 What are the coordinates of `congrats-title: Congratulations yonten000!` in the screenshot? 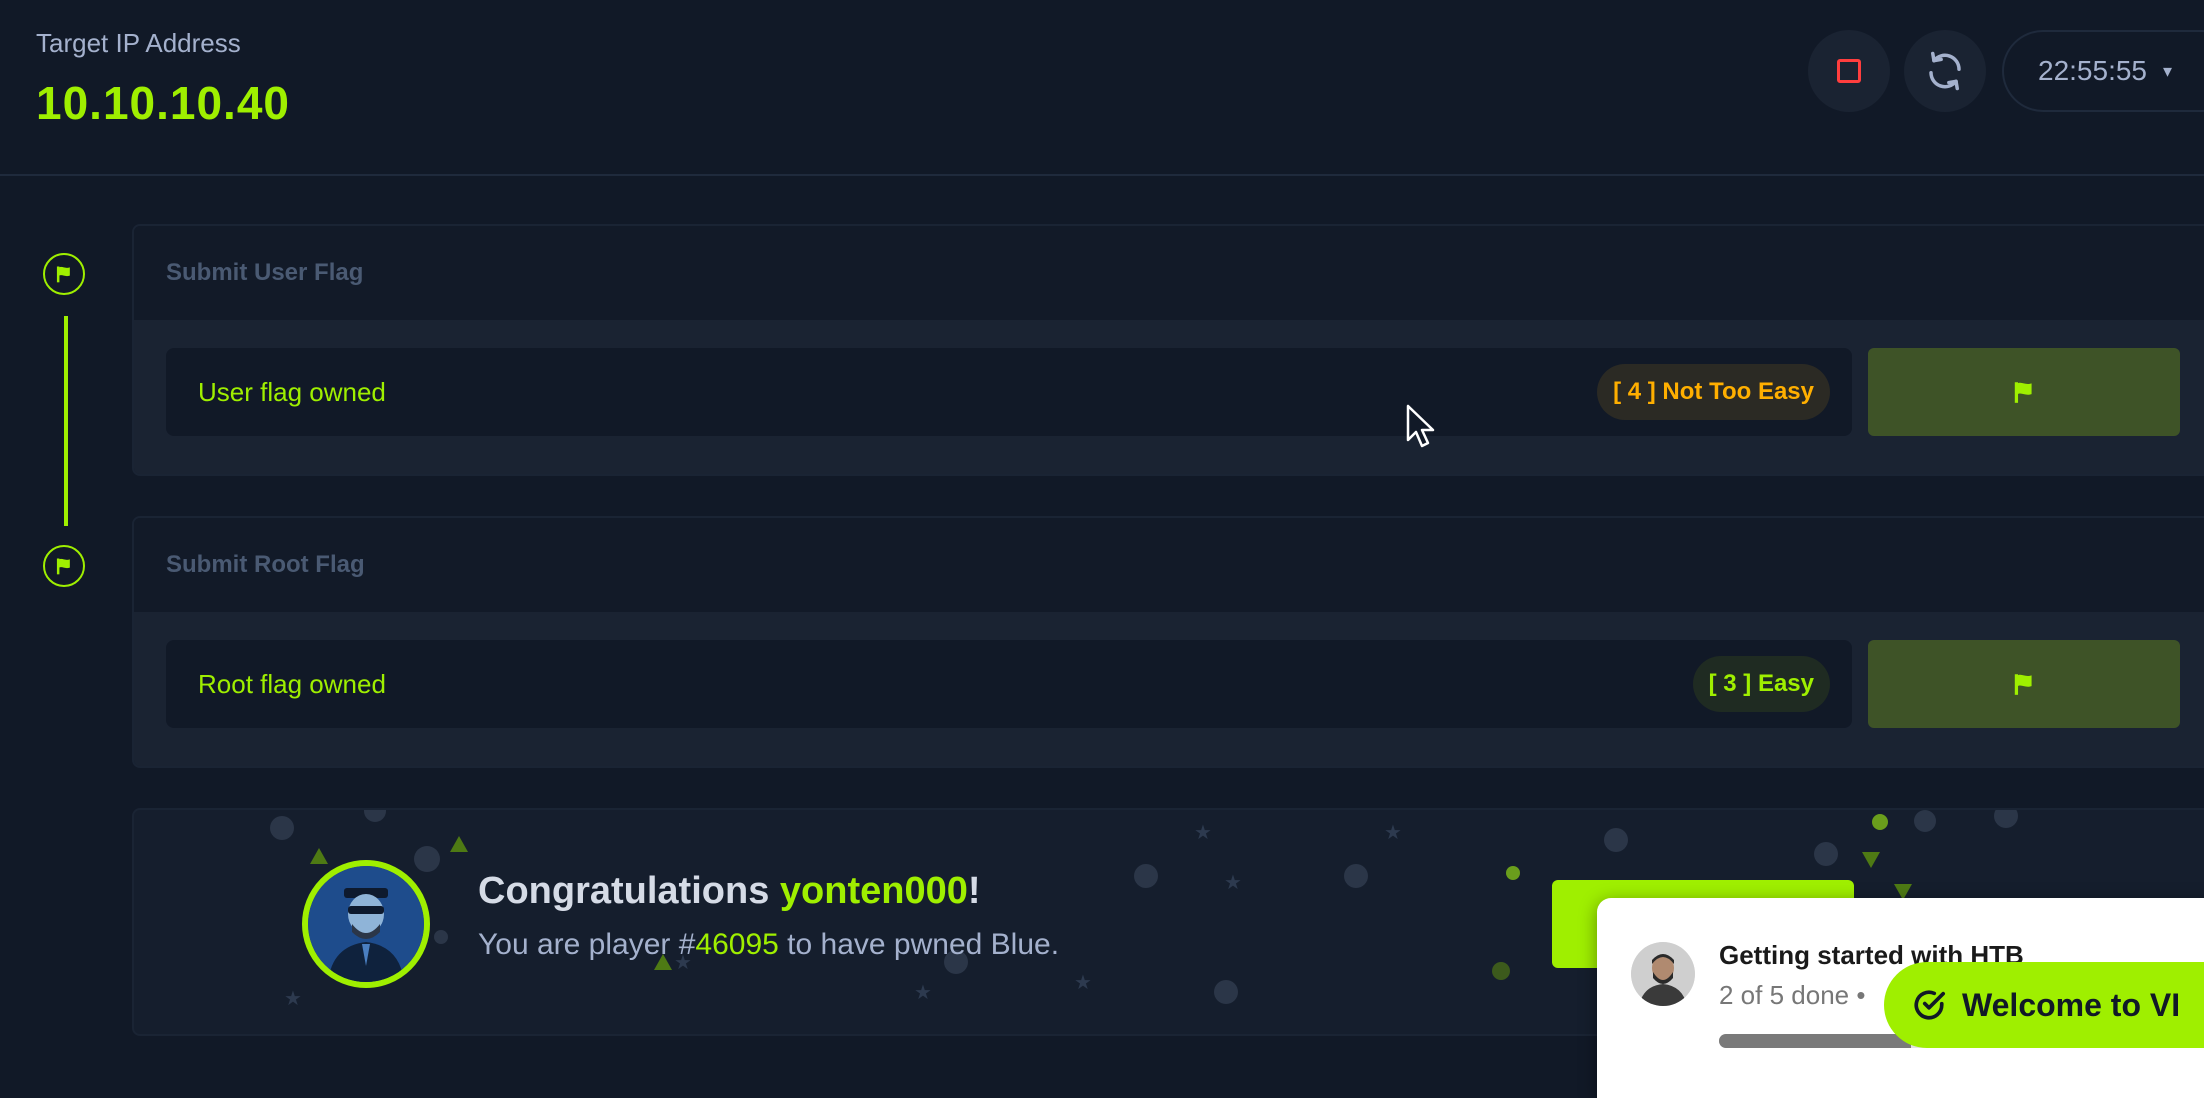 It's located at (729, 891).